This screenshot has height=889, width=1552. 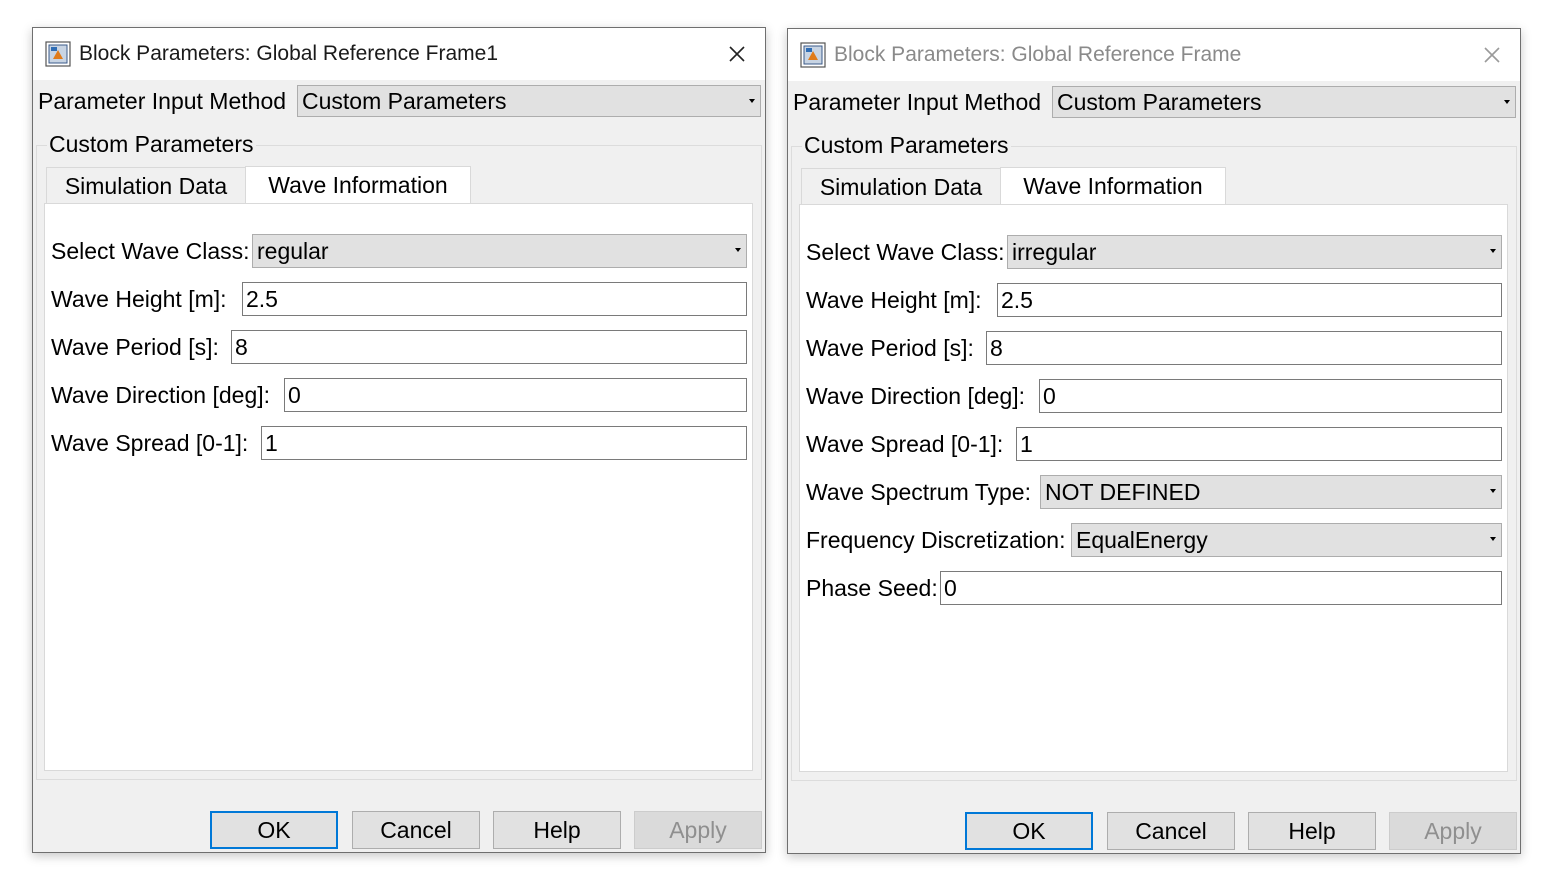 What do you see at coordinates (872, 588) in the screenshot?
I see `phase-seed-label: Phase Seed:` at bounding box center [872, 588].